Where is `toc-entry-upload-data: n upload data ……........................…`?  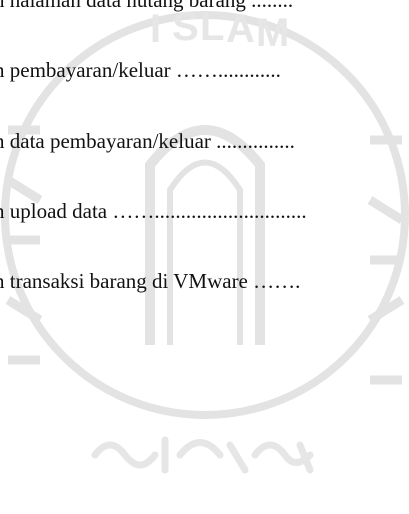
toc-entry-upload-data: n upload data ……........................… is located at coordinates (153, 211).